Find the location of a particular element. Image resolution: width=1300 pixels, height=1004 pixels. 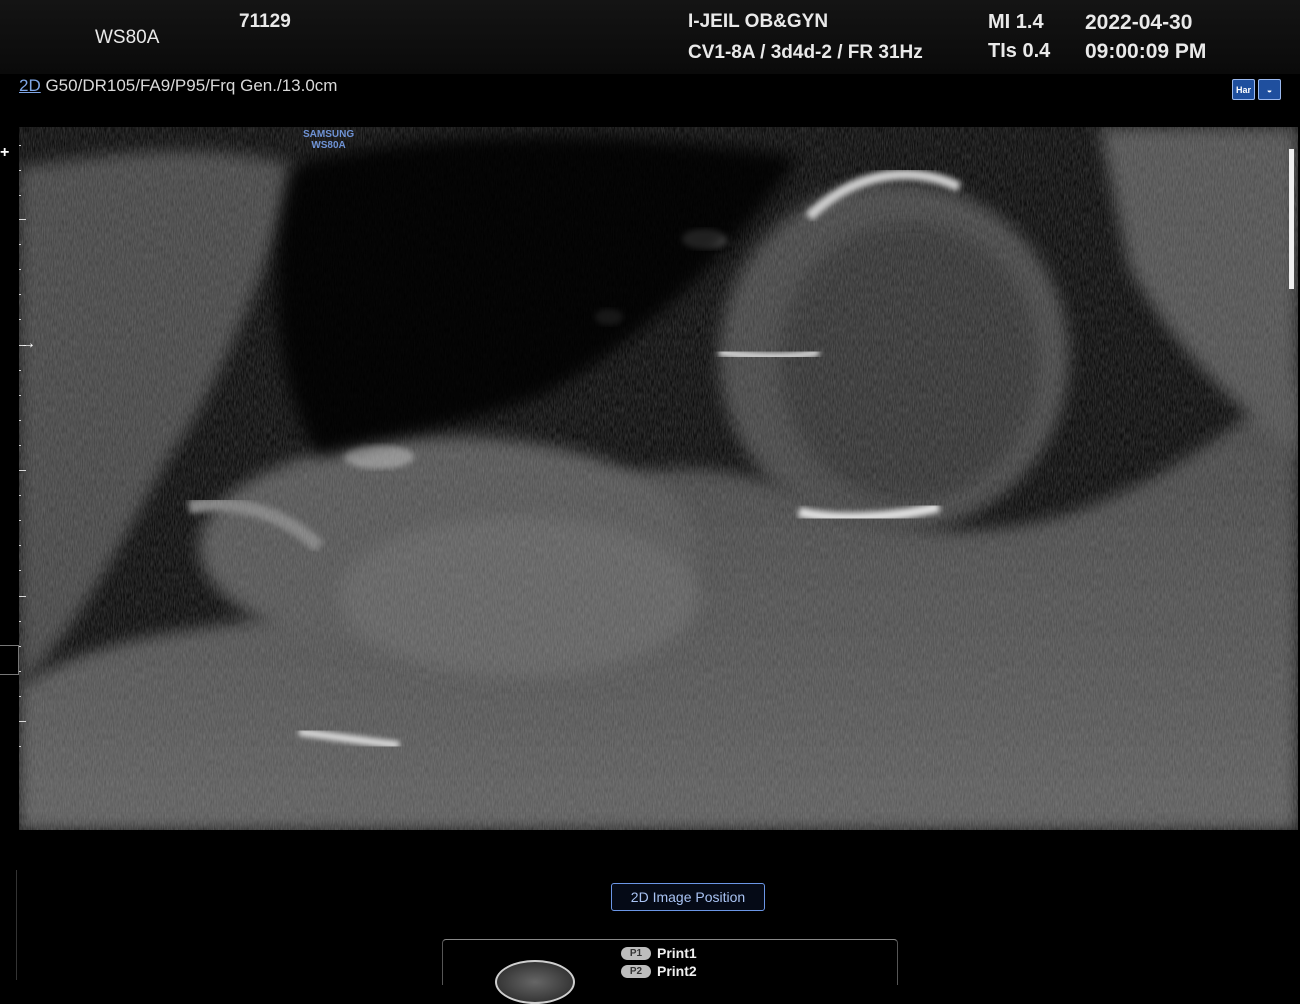

print1-badge: P1 is located at coordinates (636, 953).